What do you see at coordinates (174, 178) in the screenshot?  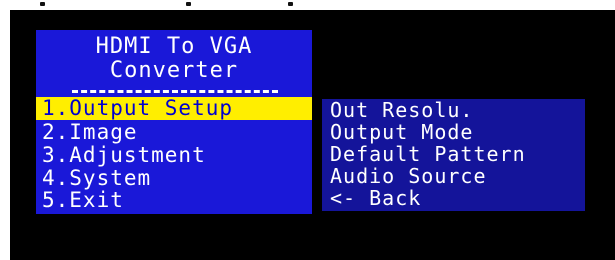 I see `menu-item-system: 4.System` at bounding box center [174, 178].